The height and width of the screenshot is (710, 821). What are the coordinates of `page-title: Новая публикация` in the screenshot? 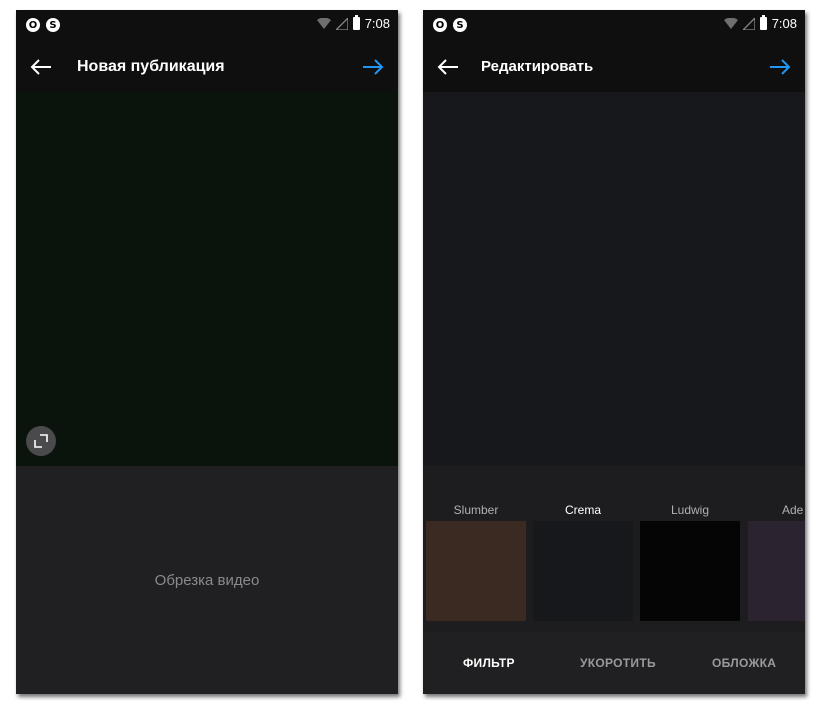 It's located at (151, 66).